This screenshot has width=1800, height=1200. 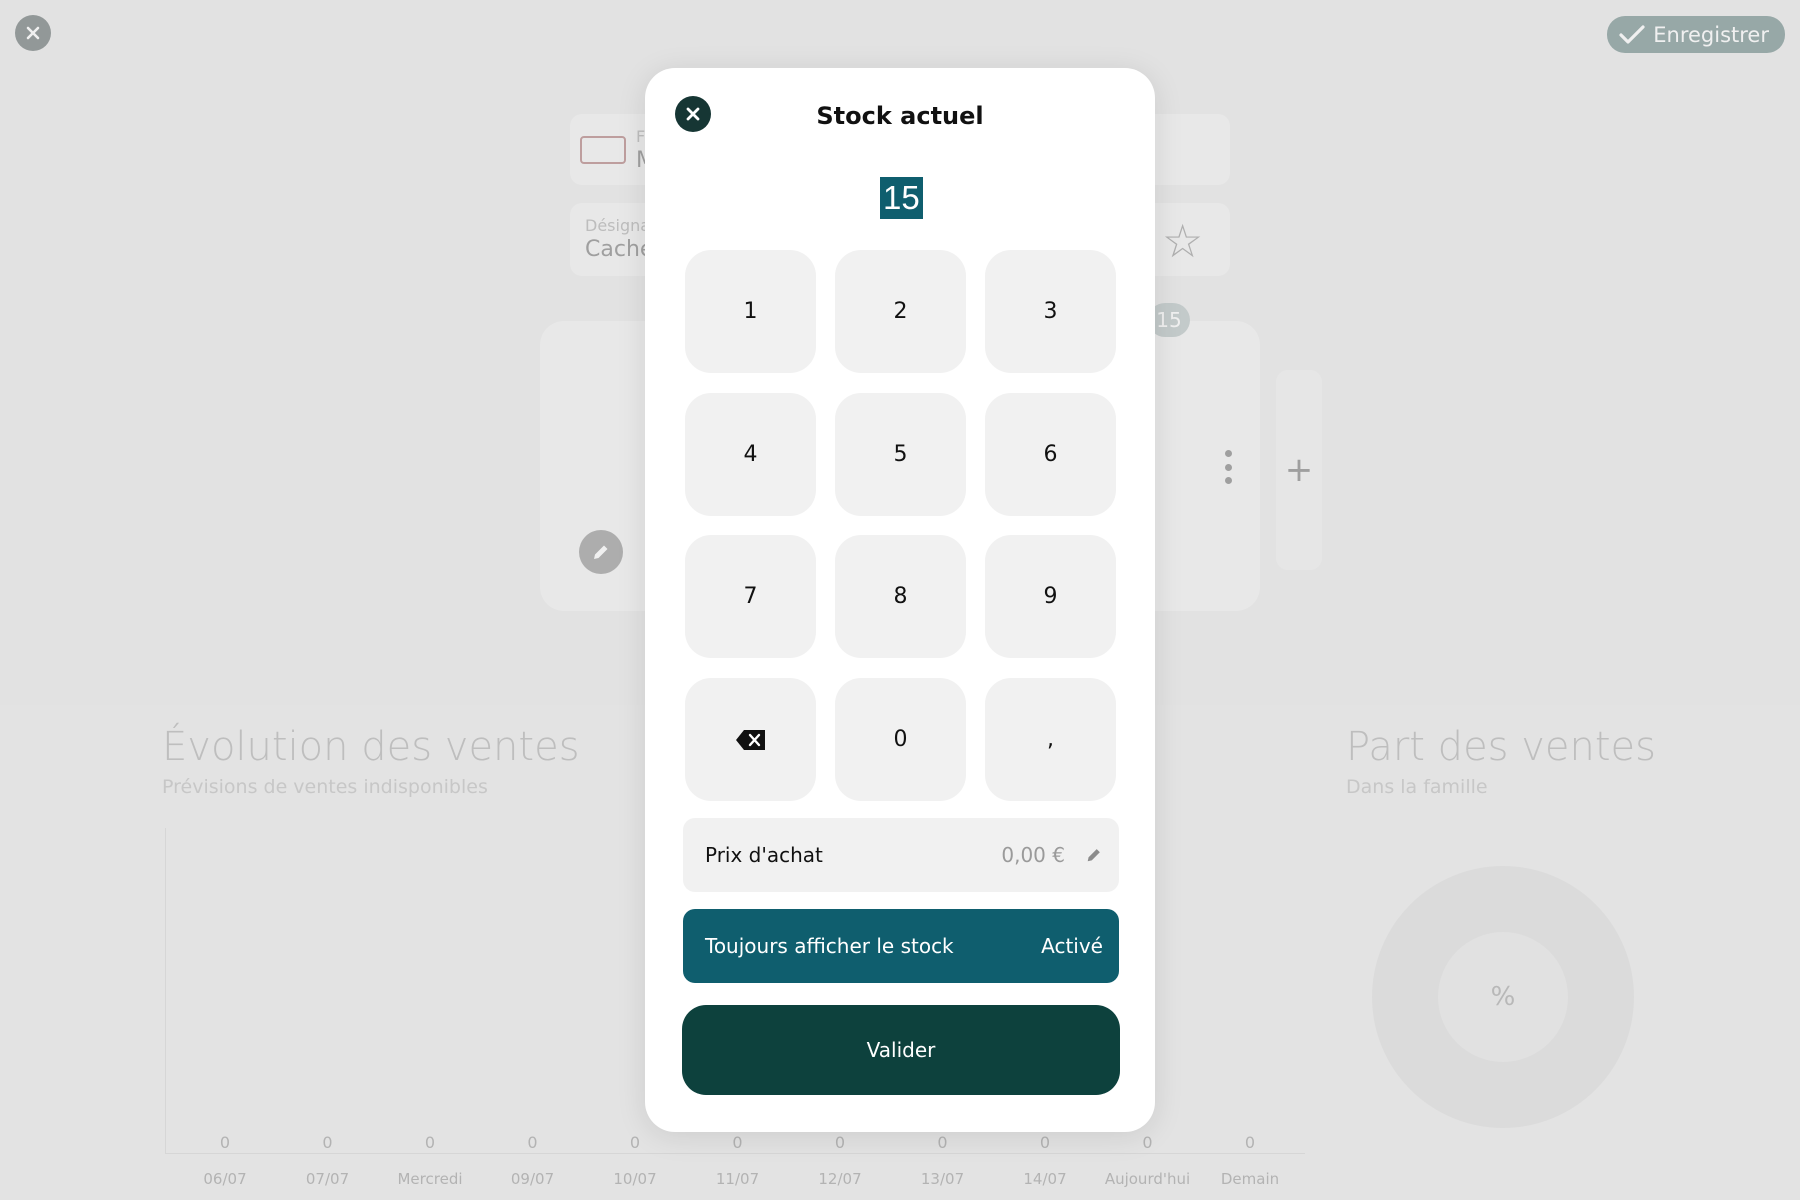 I want to click on validate-button: Valider, so click(x=901, y=1050).